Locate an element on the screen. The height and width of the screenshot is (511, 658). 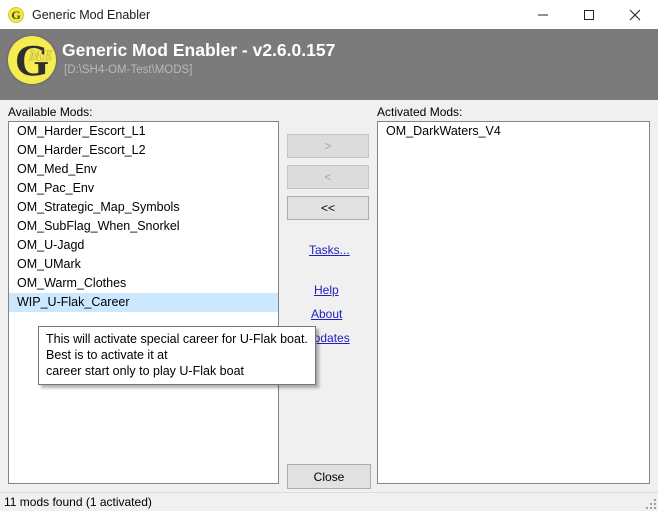
list-item: WIP_U-Flak_Career is located at coordinates (143, 302).